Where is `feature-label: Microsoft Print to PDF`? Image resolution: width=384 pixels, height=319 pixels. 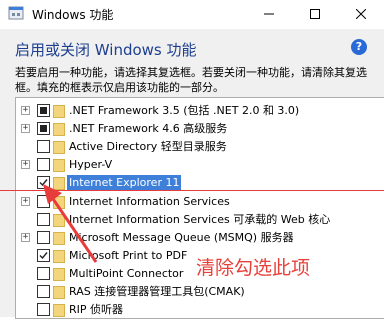
feature-label: Microsoft Print to PDF is located at coordinates (128, 255).